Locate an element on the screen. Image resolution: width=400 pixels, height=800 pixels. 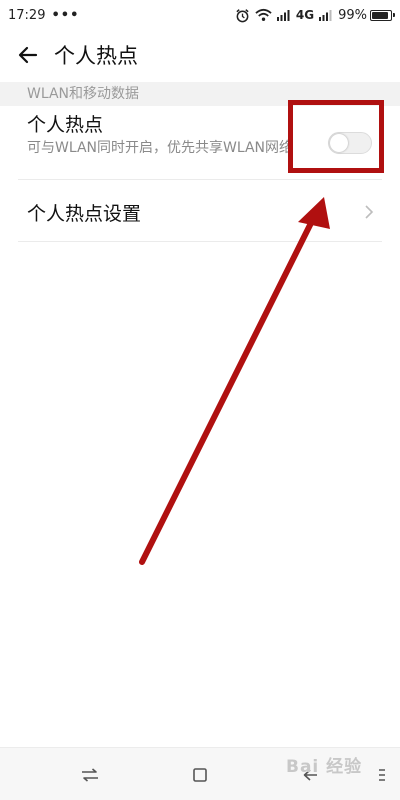
menu-button is located at coordinates (382, 775).